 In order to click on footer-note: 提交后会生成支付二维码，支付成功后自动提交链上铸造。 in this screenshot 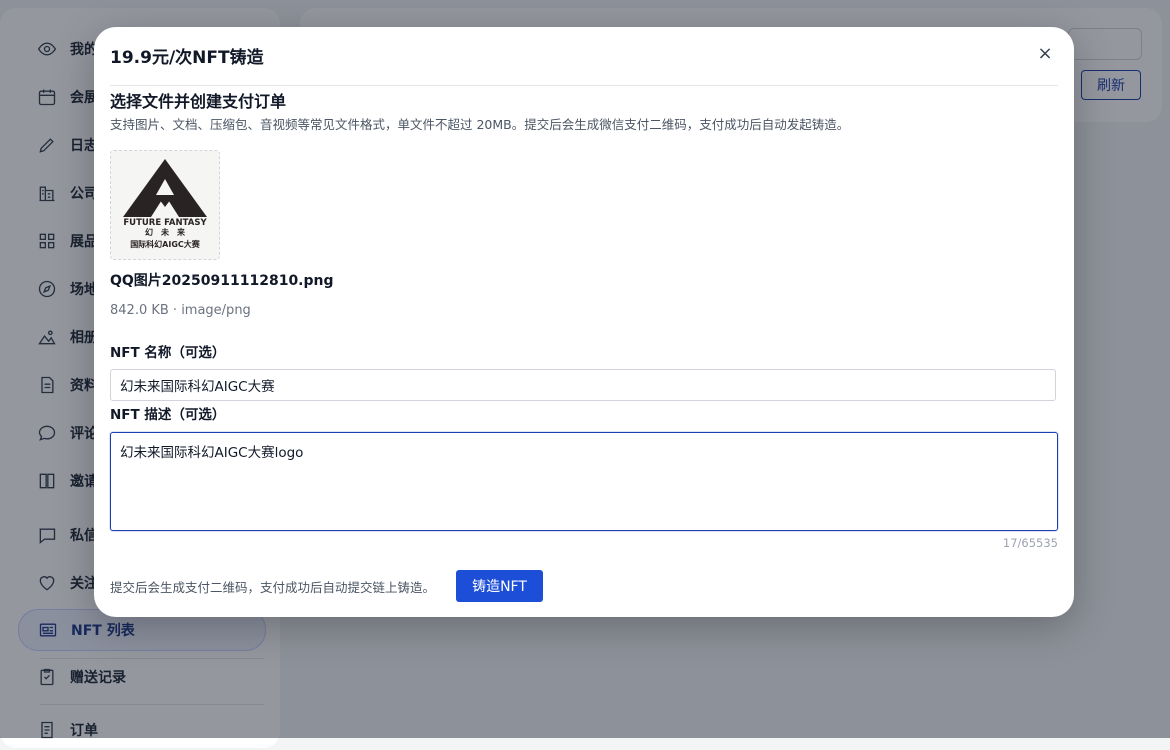, I will do `click(273, 587)`.